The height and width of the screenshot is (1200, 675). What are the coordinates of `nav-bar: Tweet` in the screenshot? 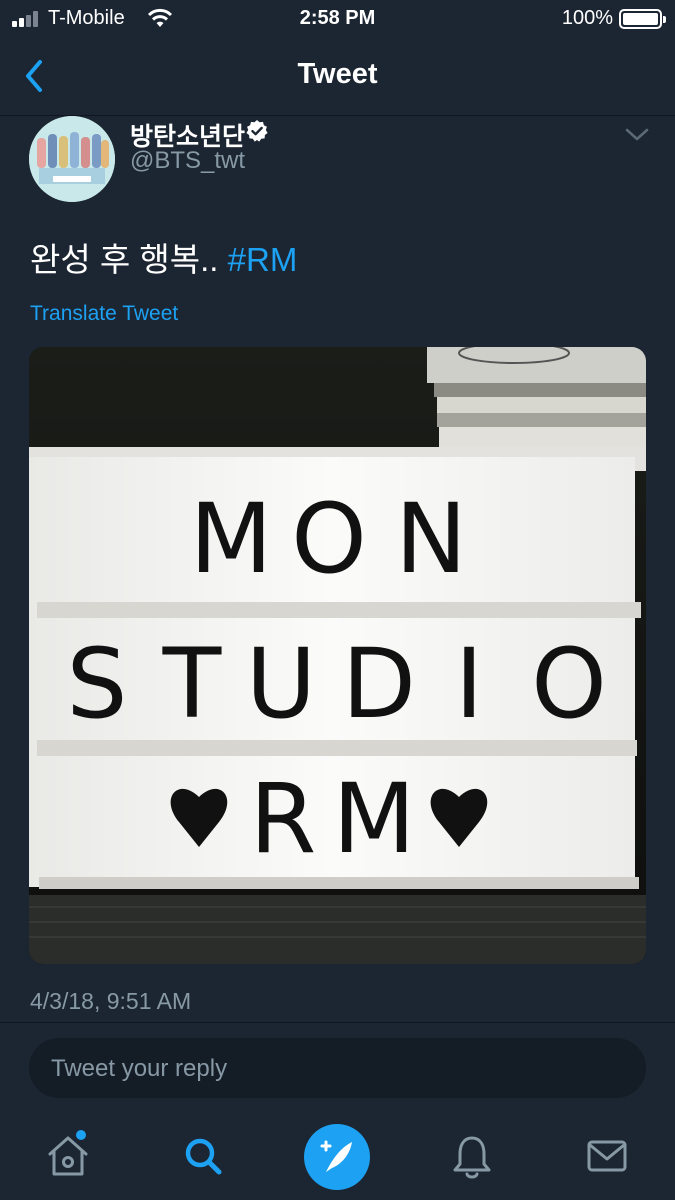 It's located at (337, 77).